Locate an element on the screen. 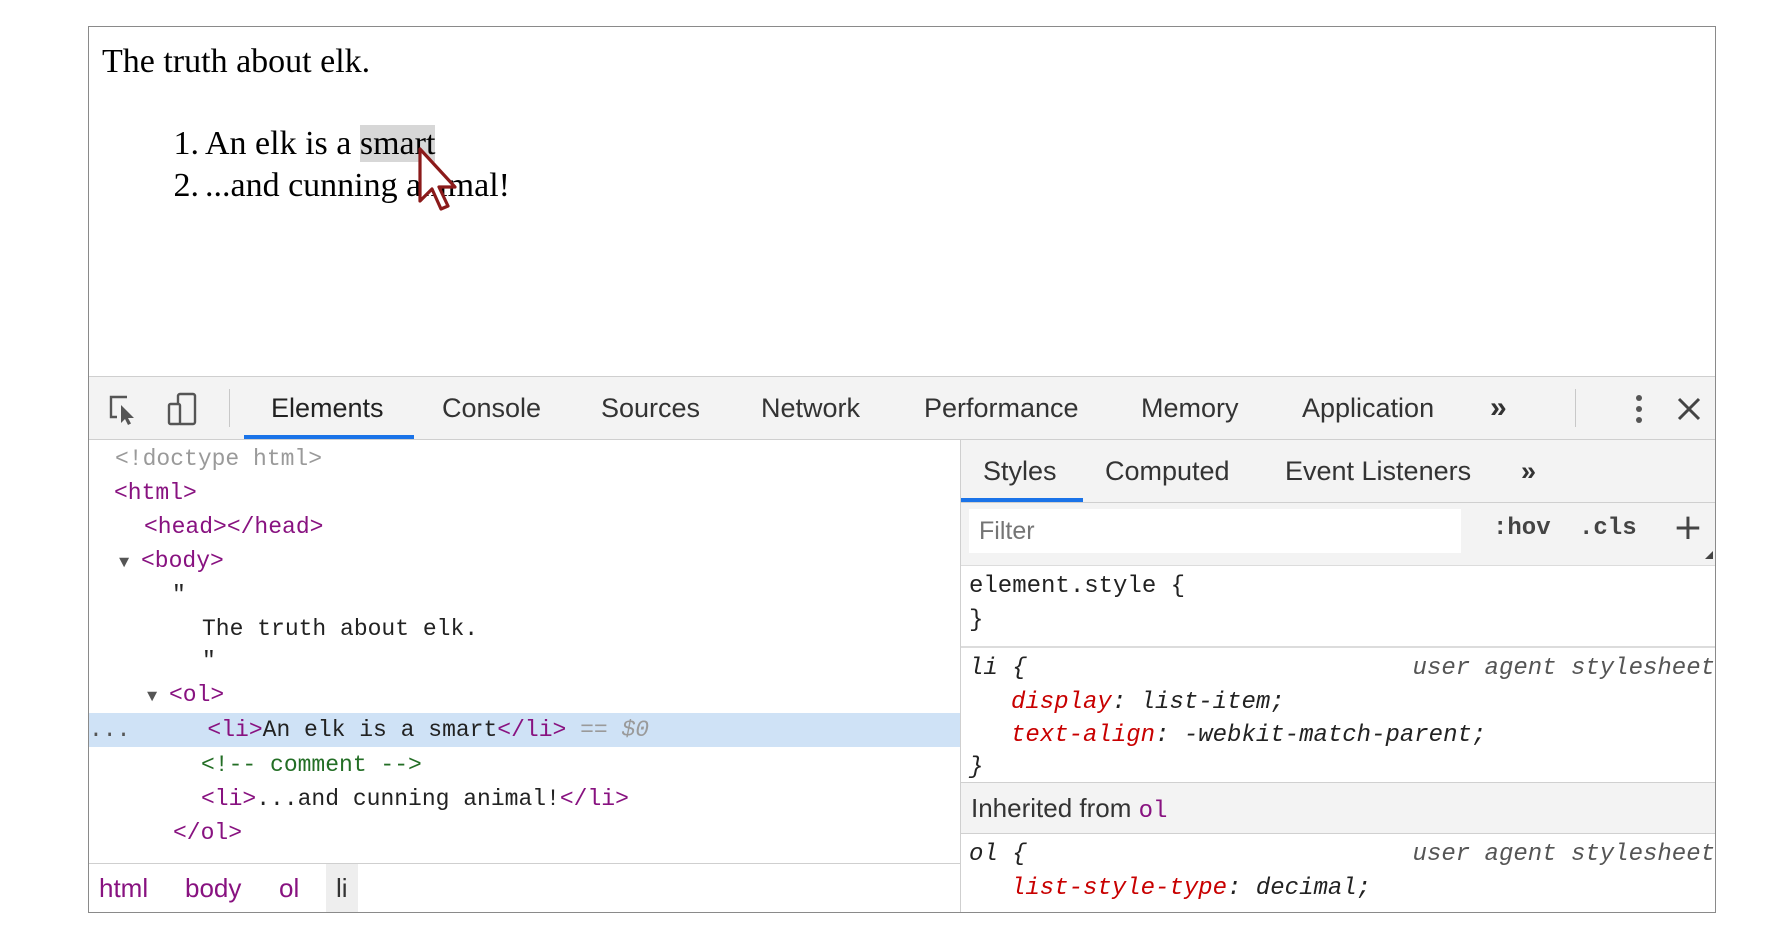  rule-header: li { user agent stylesheet is located at coordinates (1342, 669).